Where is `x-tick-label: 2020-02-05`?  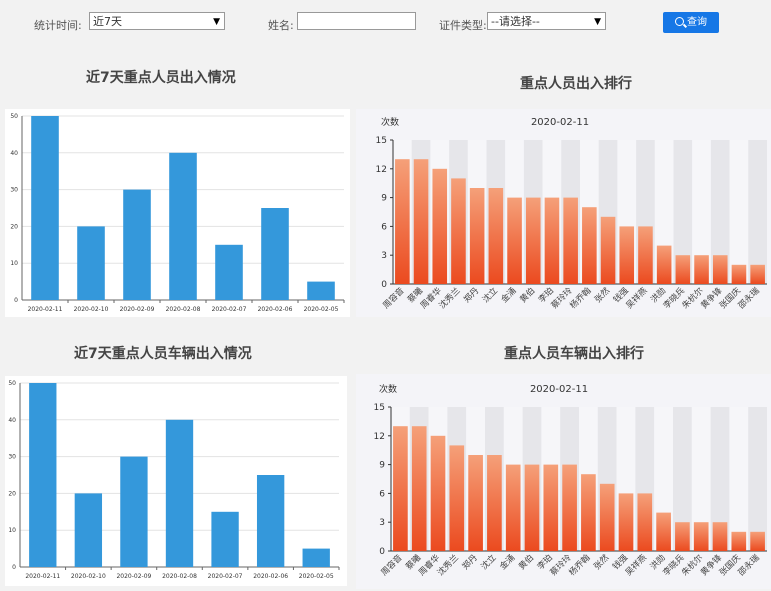 x-tick-label: 2020-02-05 is located at coordinates (321, 309).